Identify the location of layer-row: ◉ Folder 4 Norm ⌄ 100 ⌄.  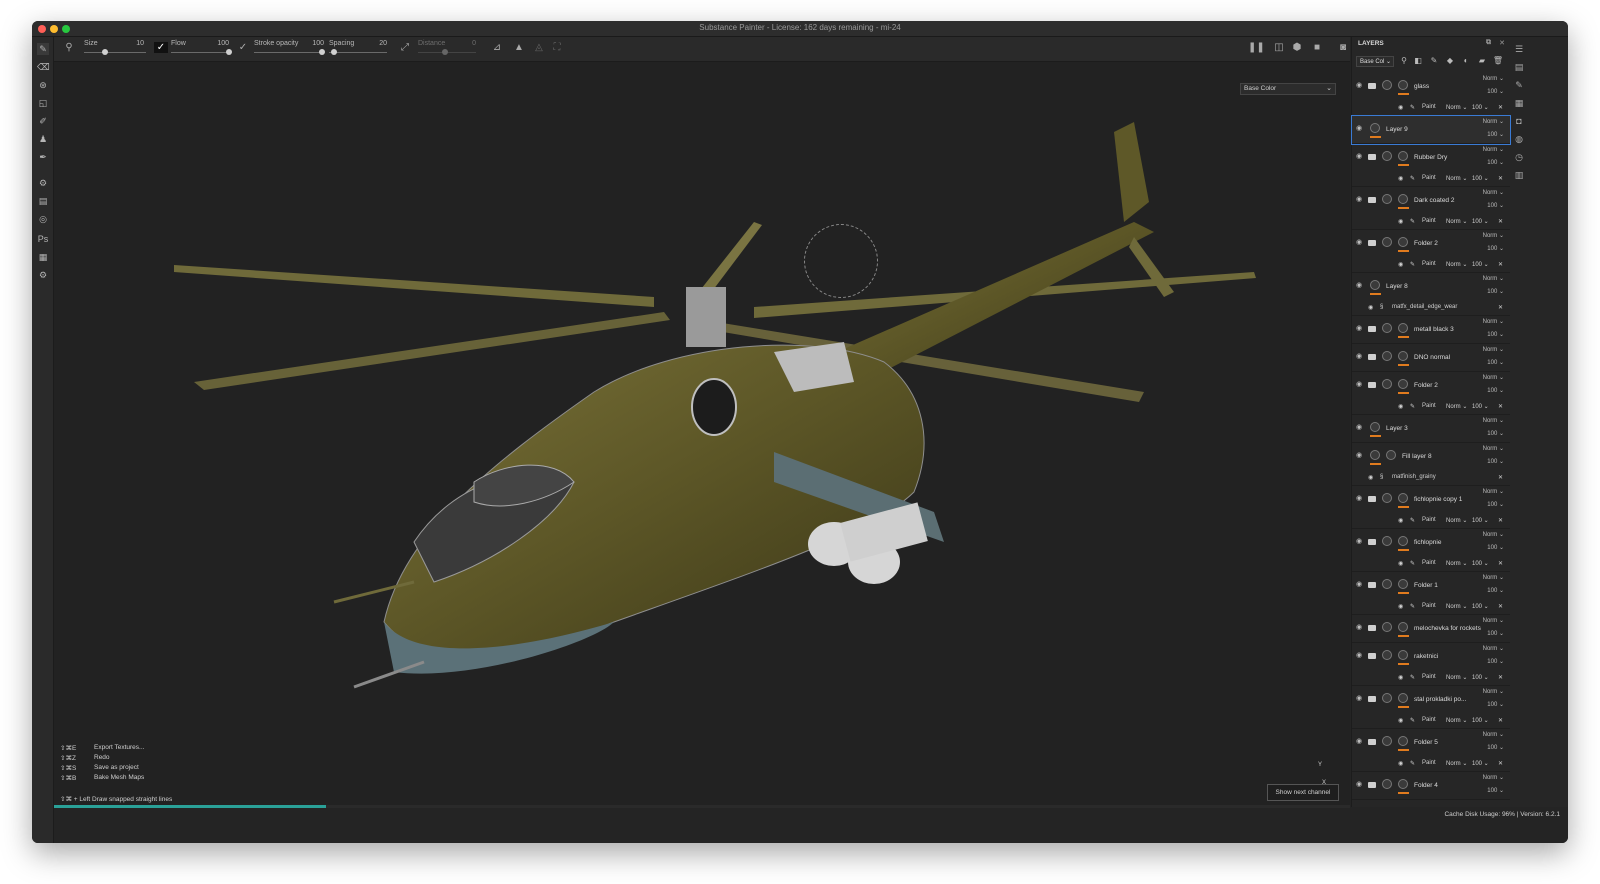
(1431, 786).